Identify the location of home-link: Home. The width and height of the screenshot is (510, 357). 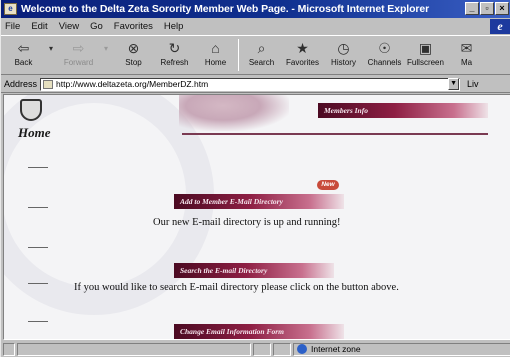
(34, 133).